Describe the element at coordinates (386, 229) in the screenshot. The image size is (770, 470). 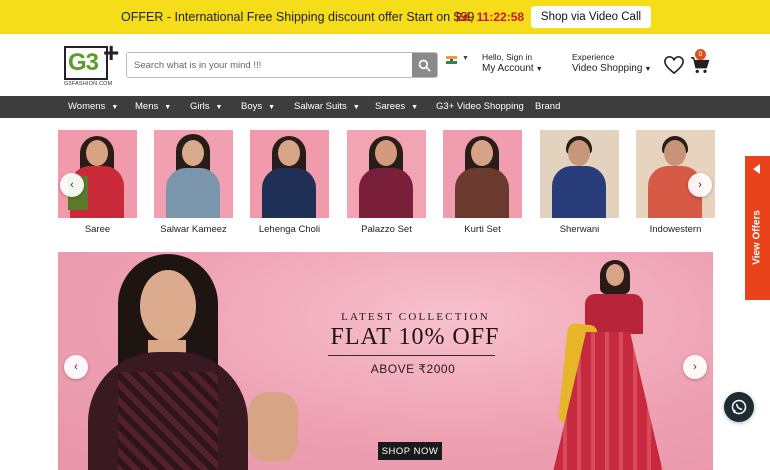
I see `category-label: Palazzo Set` at that location.